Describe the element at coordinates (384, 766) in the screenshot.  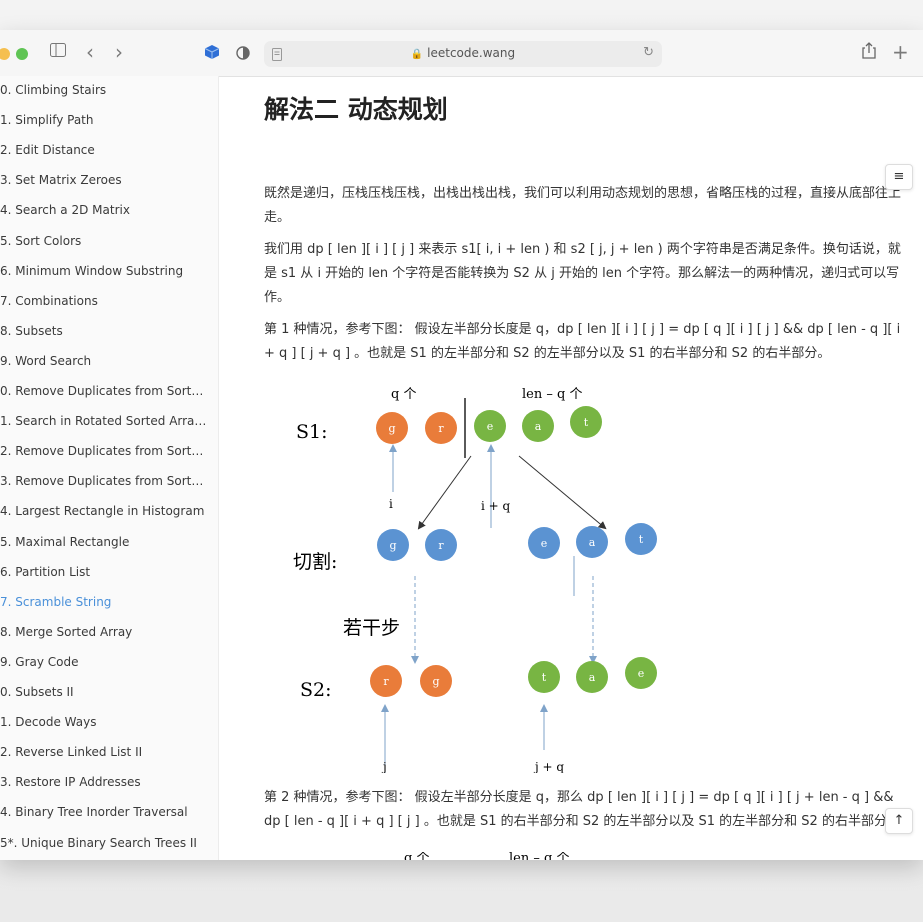
I see `label-j: j` at that location.